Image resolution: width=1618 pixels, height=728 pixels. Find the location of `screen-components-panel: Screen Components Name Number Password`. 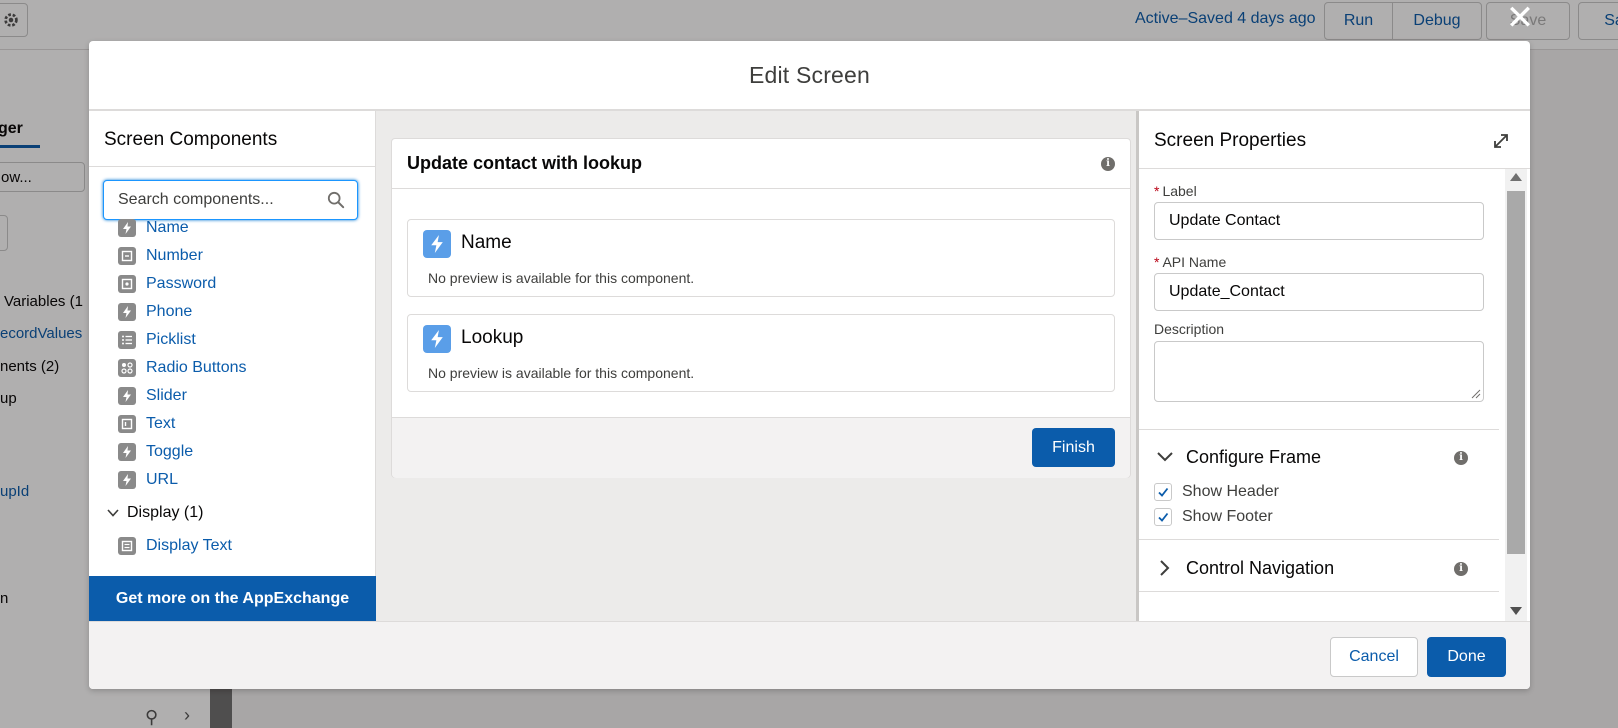

screen-components-panel: Screen Components Name Number Password is located at coordinates (232, 366).